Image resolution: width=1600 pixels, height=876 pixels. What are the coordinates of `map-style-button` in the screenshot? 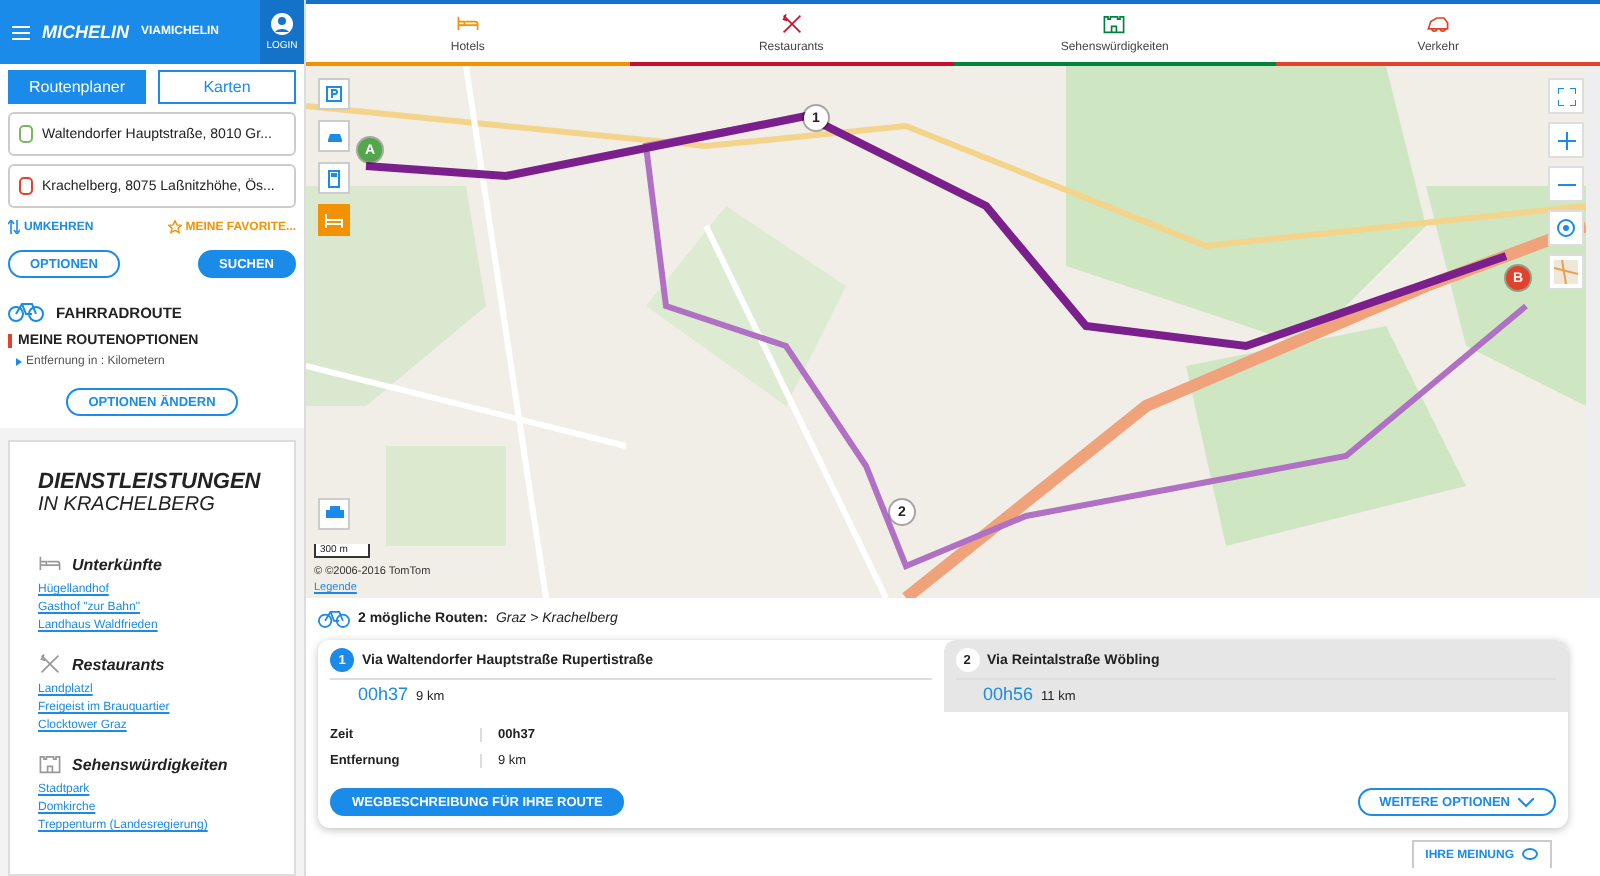 It's located at (1566, 272).